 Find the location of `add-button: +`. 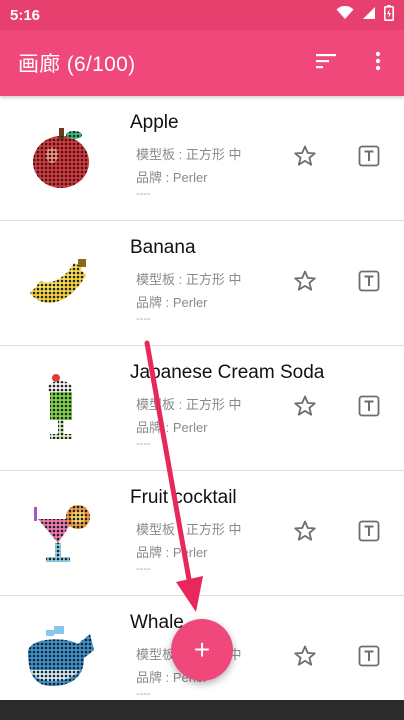

add-button: + is located at coordinates (202, 650).